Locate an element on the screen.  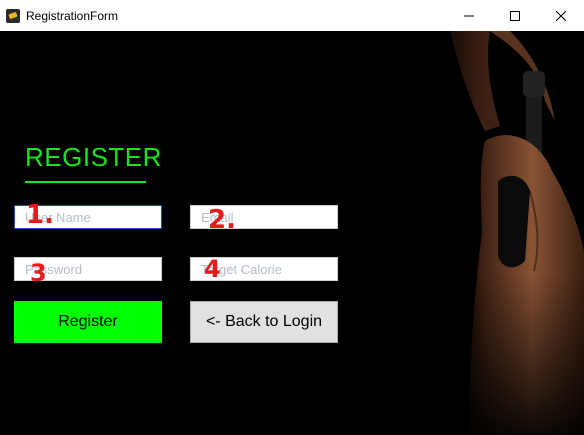
close-button is located at coordinates (561, 15).